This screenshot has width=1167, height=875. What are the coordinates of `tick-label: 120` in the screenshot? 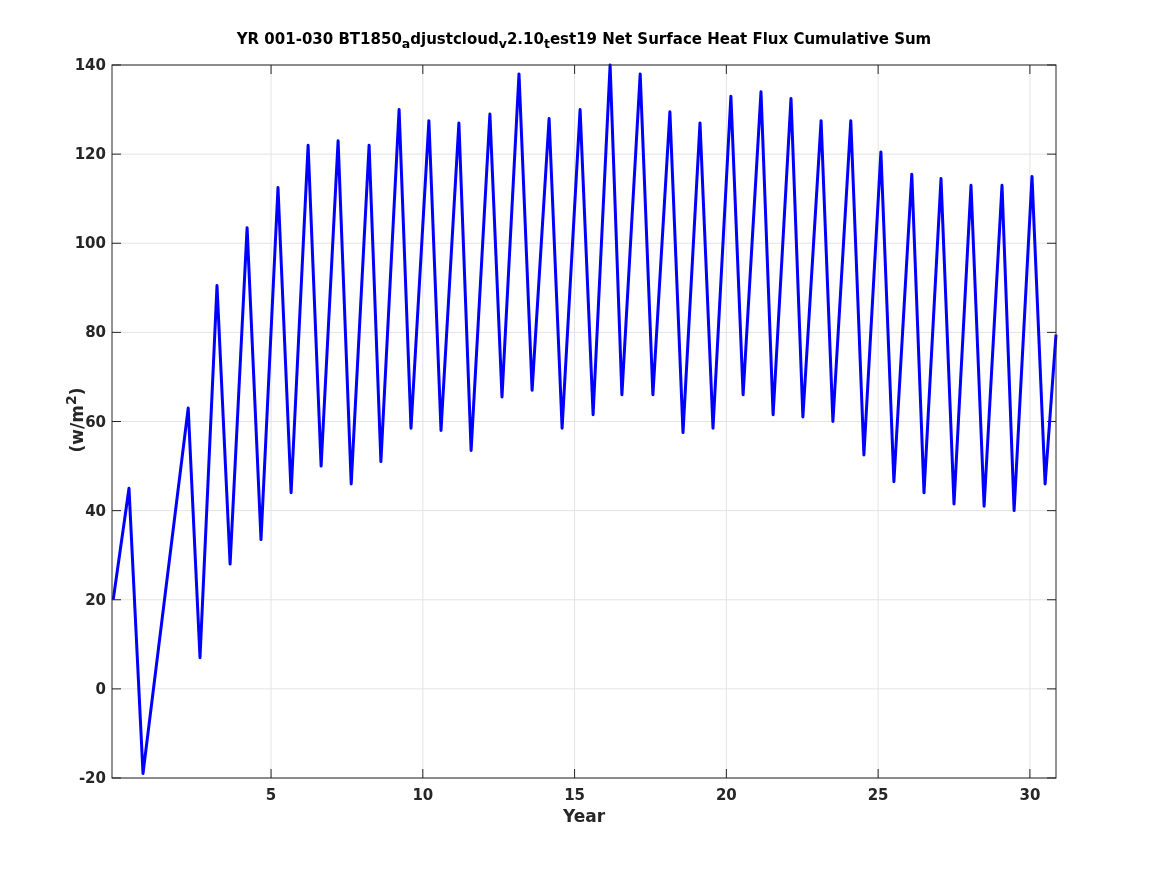 It's located at (90, 154).